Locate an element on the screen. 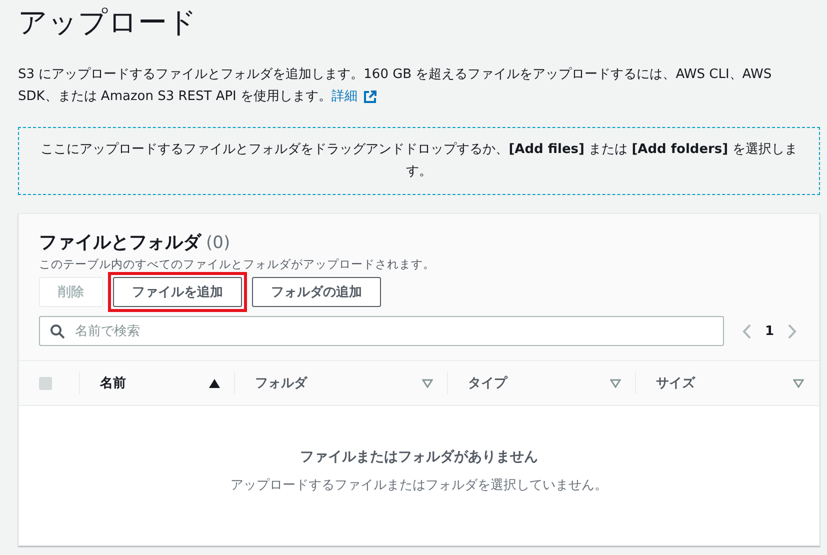  description-text: S3 にアップロードするファイルとフォルダを追加します。160 GB を超えるファイルをアップロードするには、AWS CLI、AWS SDK、または Amazon S3 REST API を使用します。詳細 is located at coordinates (413, 86).